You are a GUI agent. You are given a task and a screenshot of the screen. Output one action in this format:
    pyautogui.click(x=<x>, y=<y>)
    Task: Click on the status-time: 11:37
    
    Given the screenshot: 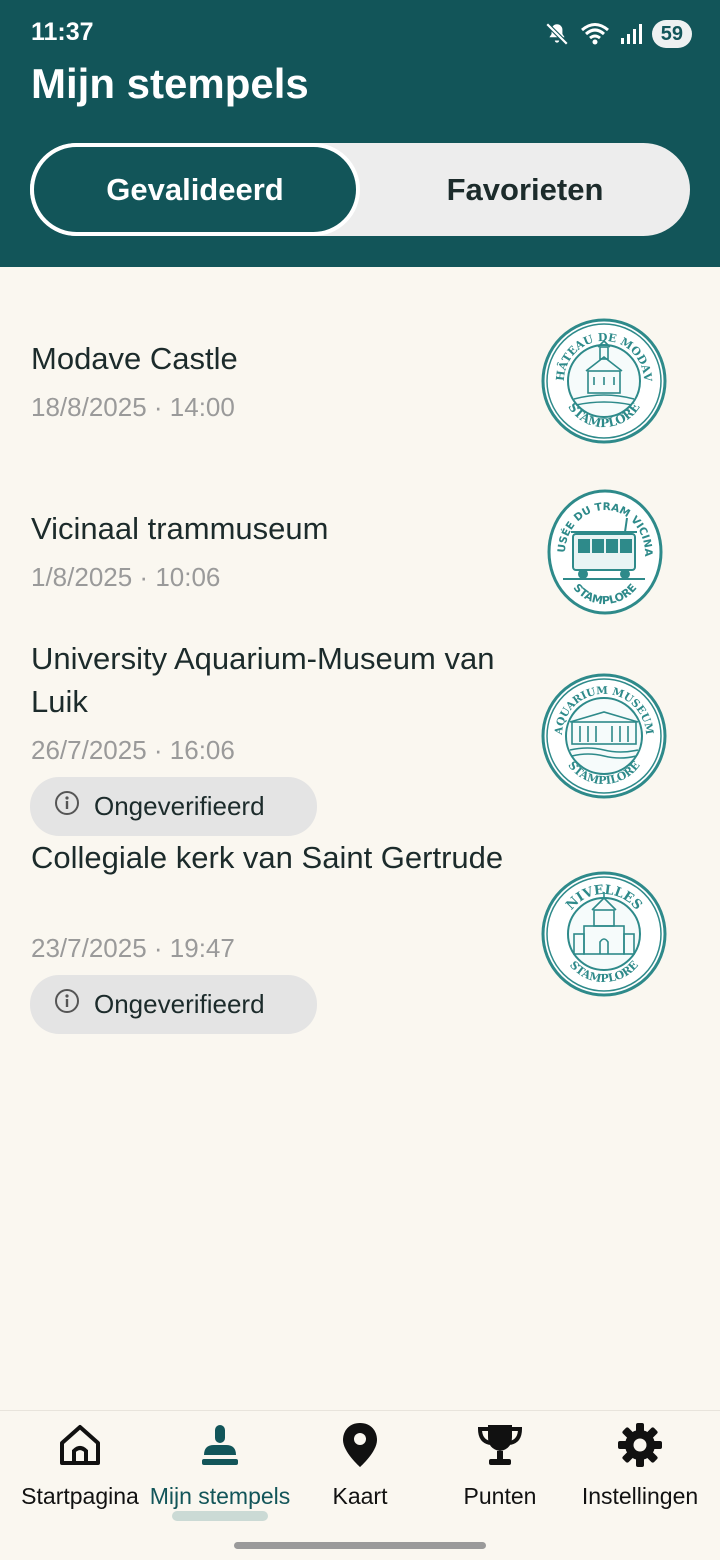 What is the action you would take?
    pyautogui.click(x=62, y=32)
    